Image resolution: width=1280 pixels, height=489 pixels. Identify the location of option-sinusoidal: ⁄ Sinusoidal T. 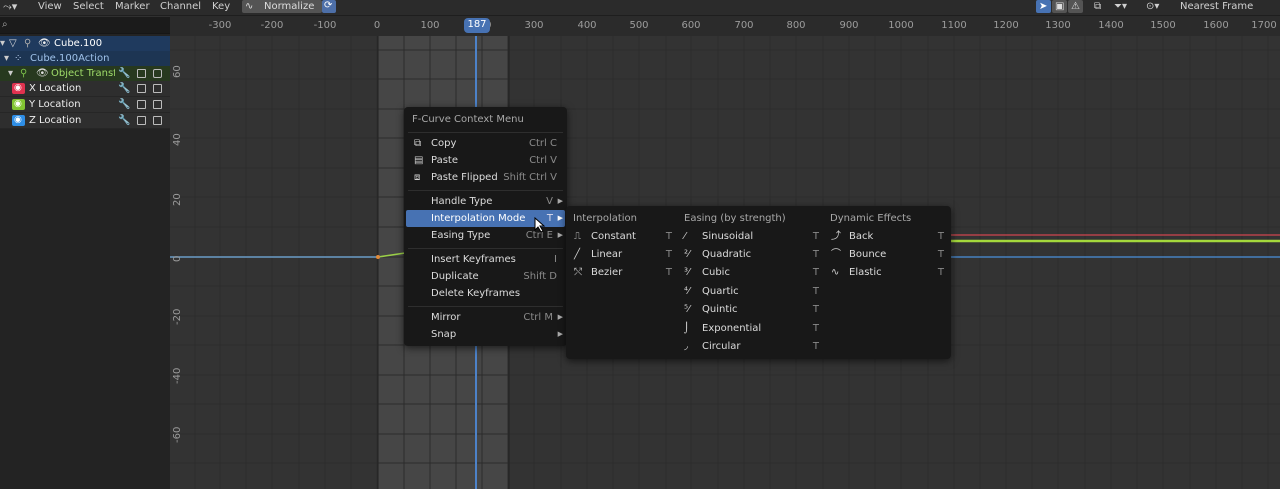
(751, 236).